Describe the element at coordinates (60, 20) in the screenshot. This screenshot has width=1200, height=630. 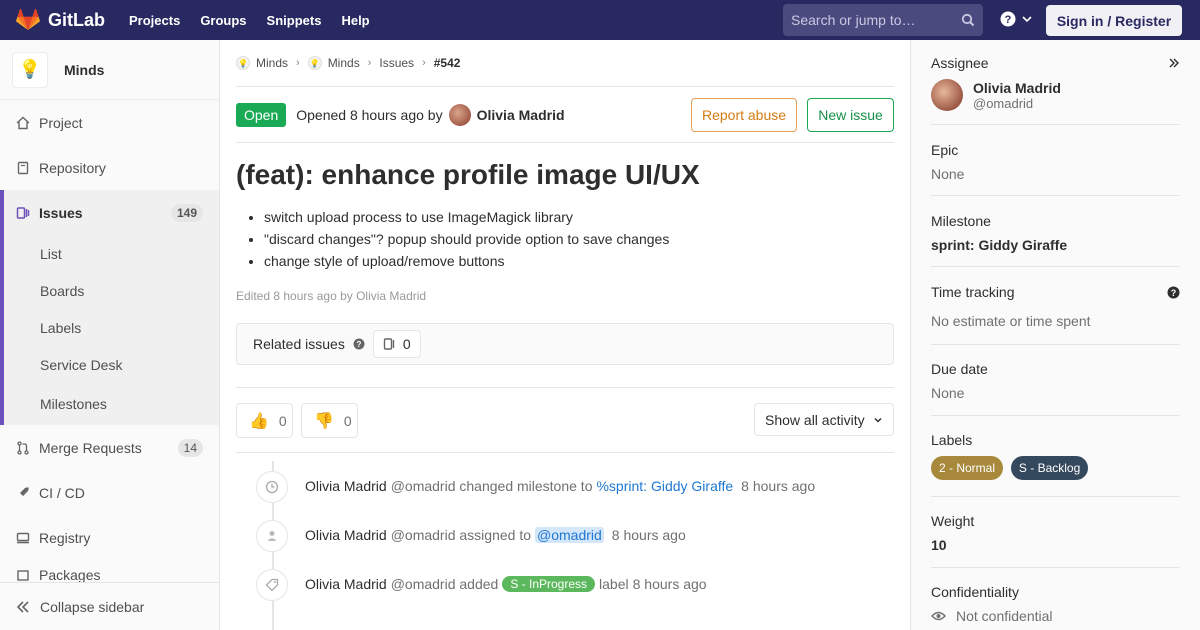
I see `gitlab-logo: GitLab` at that location.